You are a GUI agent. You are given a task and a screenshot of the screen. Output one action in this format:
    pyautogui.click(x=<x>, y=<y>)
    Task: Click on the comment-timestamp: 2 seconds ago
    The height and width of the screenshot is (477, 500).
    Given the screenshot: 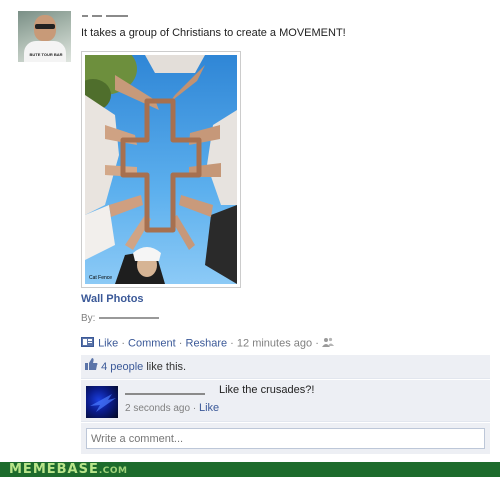 What is the action you would take?
    pyautogui.click(x=157, y=408)
    